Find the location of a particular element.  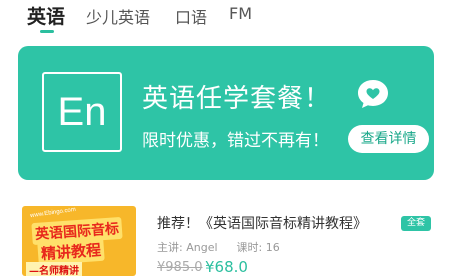

course-thumbnail: www.Ebingo.com 英语国际音标 精讲教程 —名师精讲 is located at coordinates (79, 241).